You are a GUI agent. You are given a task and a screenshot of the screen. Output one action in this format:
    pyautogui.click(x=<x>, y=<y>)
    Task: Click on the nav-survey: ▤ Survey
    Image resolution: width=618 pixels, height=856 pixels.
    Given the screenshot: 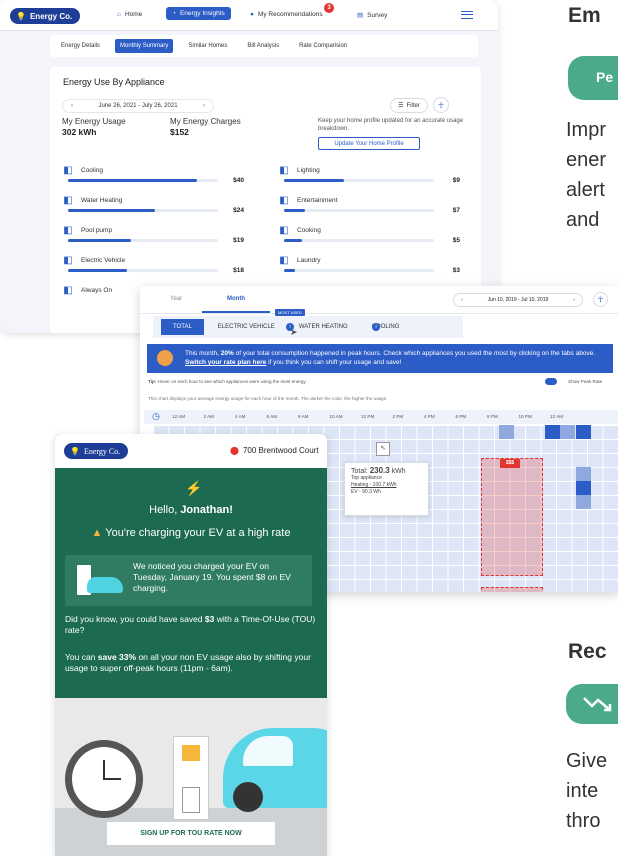 What is the action you would take?
    pyautogui.click(x=372, y=15)
    